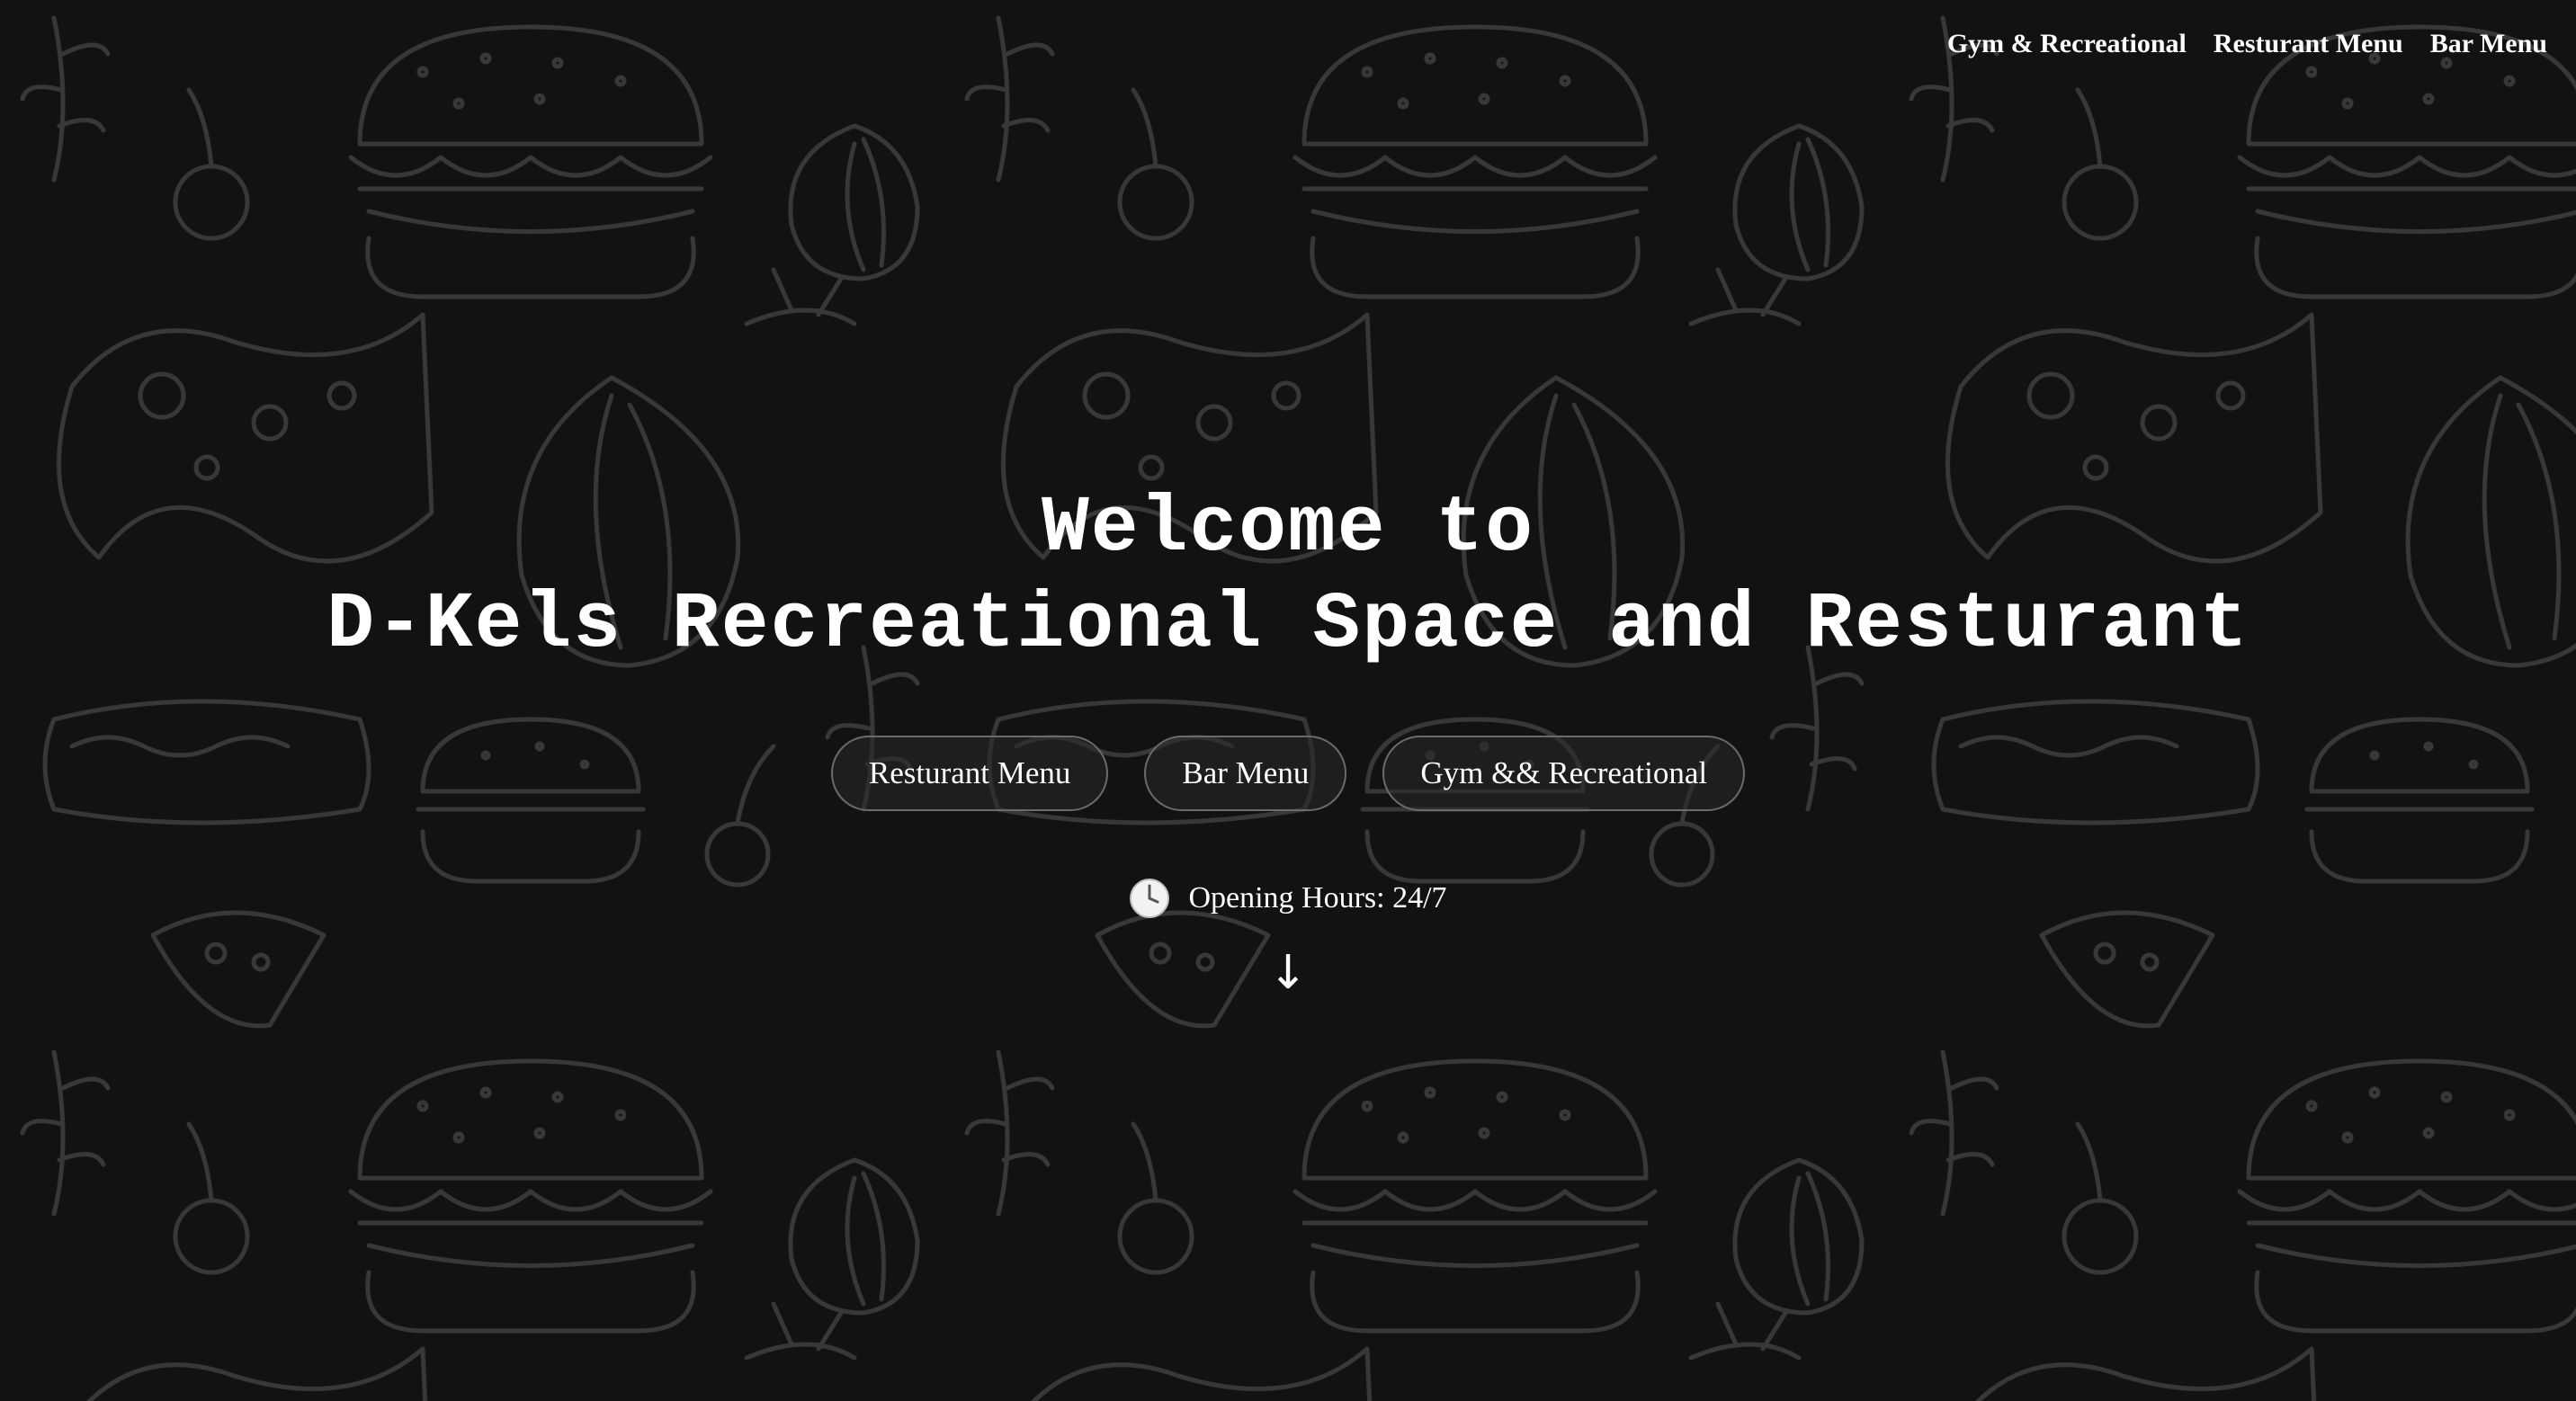  Describe the element at coordinates (2488, 44) in the screenshot. I see `nav-link-bar-menu: Bar Menu` at that location.